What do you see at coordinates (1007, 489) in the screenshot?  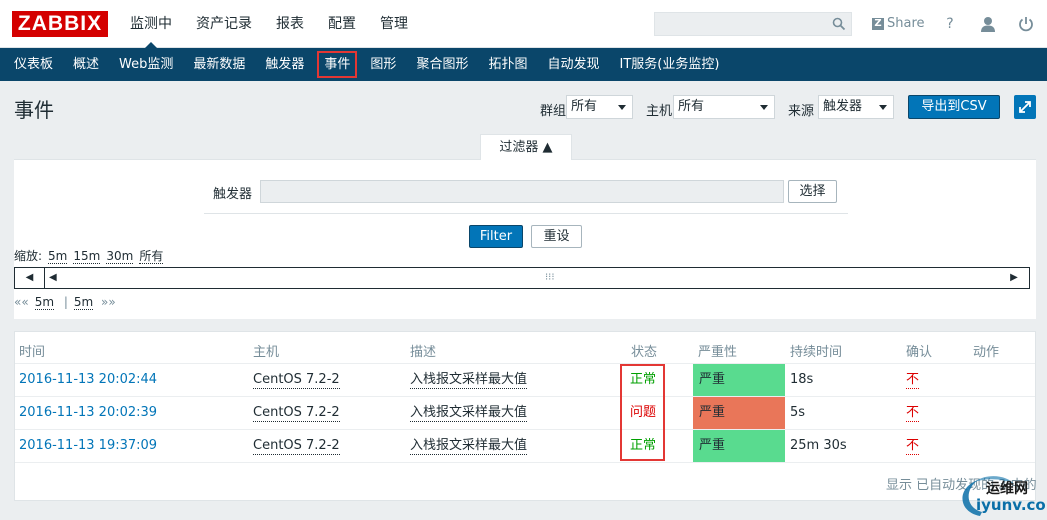 I see `watermark-text: 运维网` at bounding box center [1007, 489].